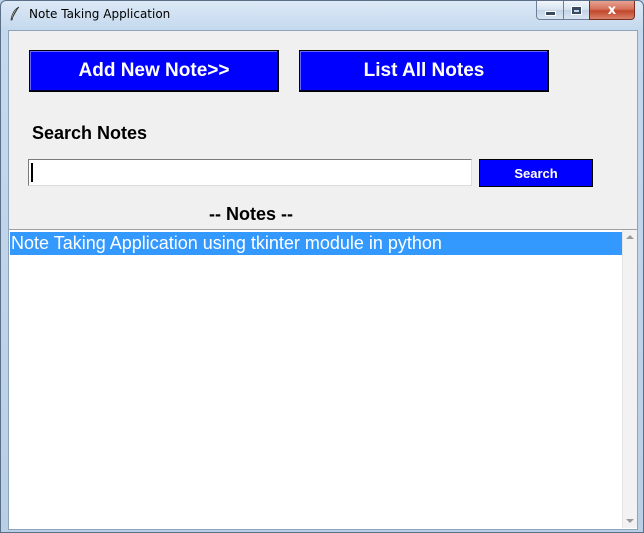 The width and height of the screenshot is (644, 533). I want to click on close-button: x, so click(612, 10).